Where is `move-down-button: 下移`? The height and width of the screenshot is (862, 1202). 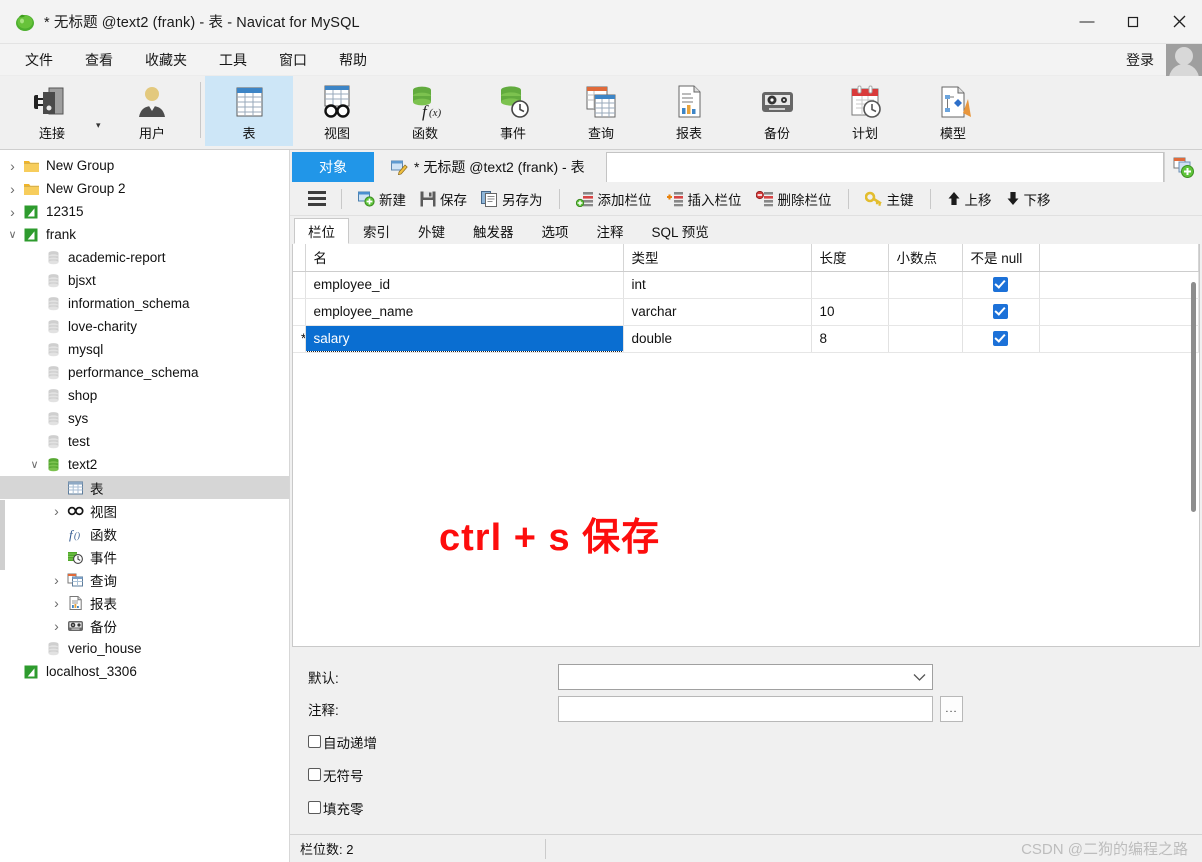 move-down-button: 下移 is located at coordinates (1028, 199).